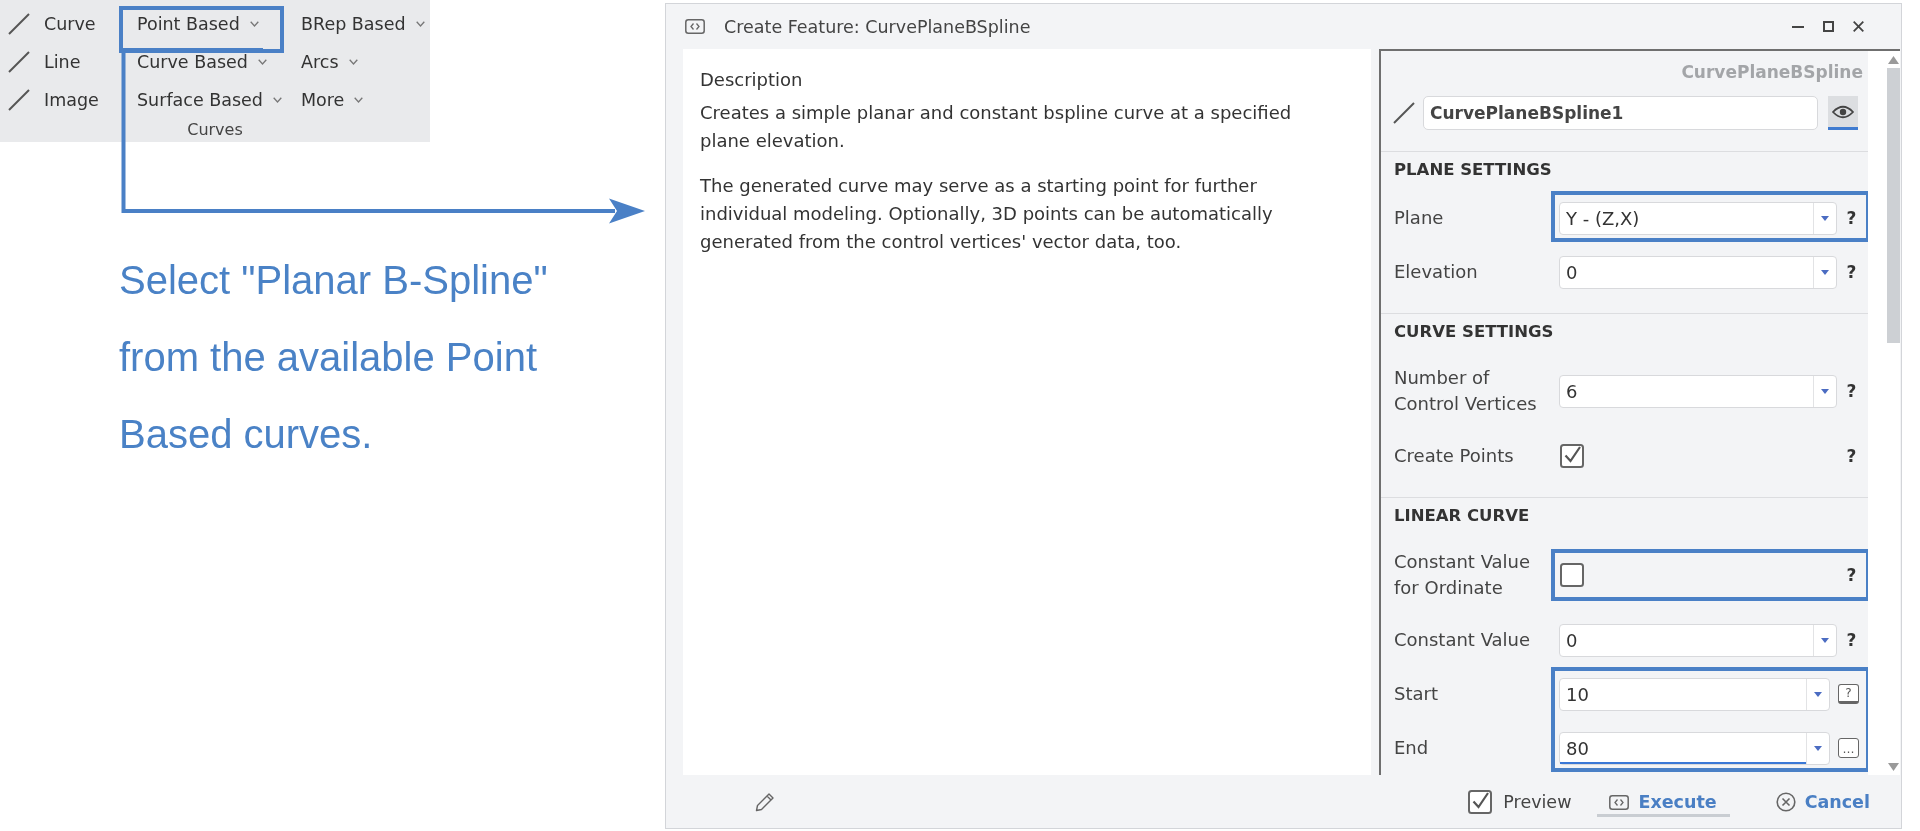 This screenshot has width=1920, height=831. Describe the element at coordinates (1473, 170) in the screenshot. I see `section-heading: PLANE SETTINGS` at that location.